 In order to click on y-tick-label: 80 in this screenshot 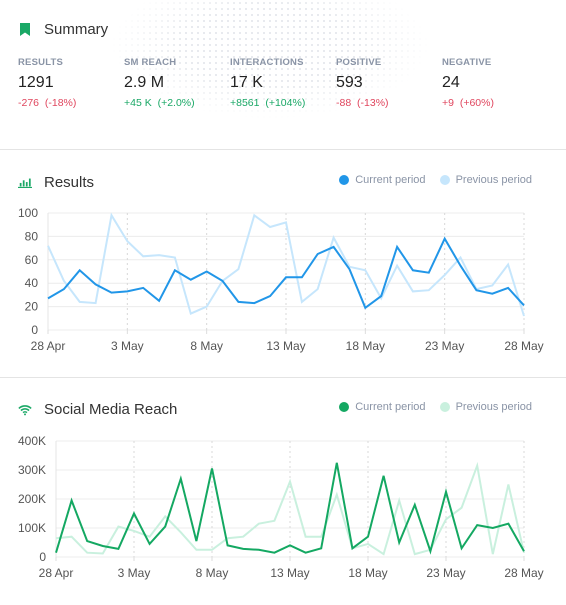, I will do `click(32, 236)`.